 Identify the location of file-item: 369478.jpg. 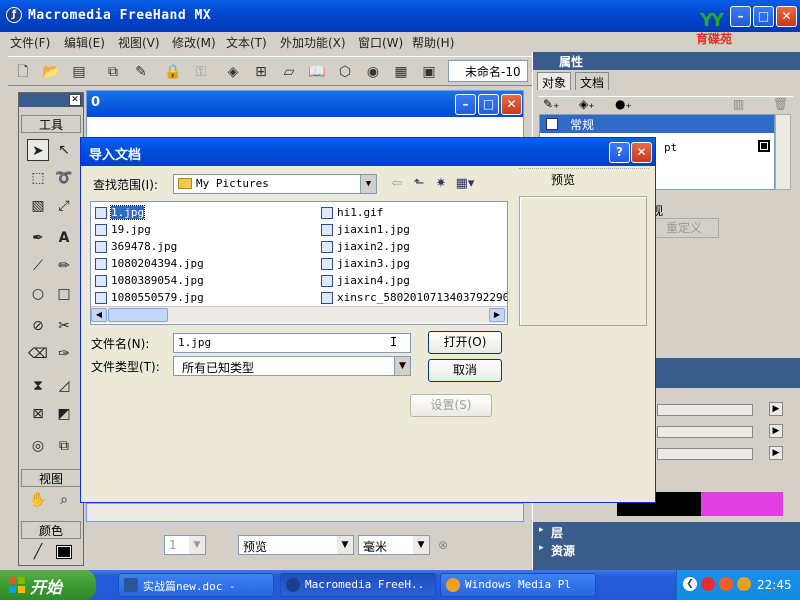
(136, 247).